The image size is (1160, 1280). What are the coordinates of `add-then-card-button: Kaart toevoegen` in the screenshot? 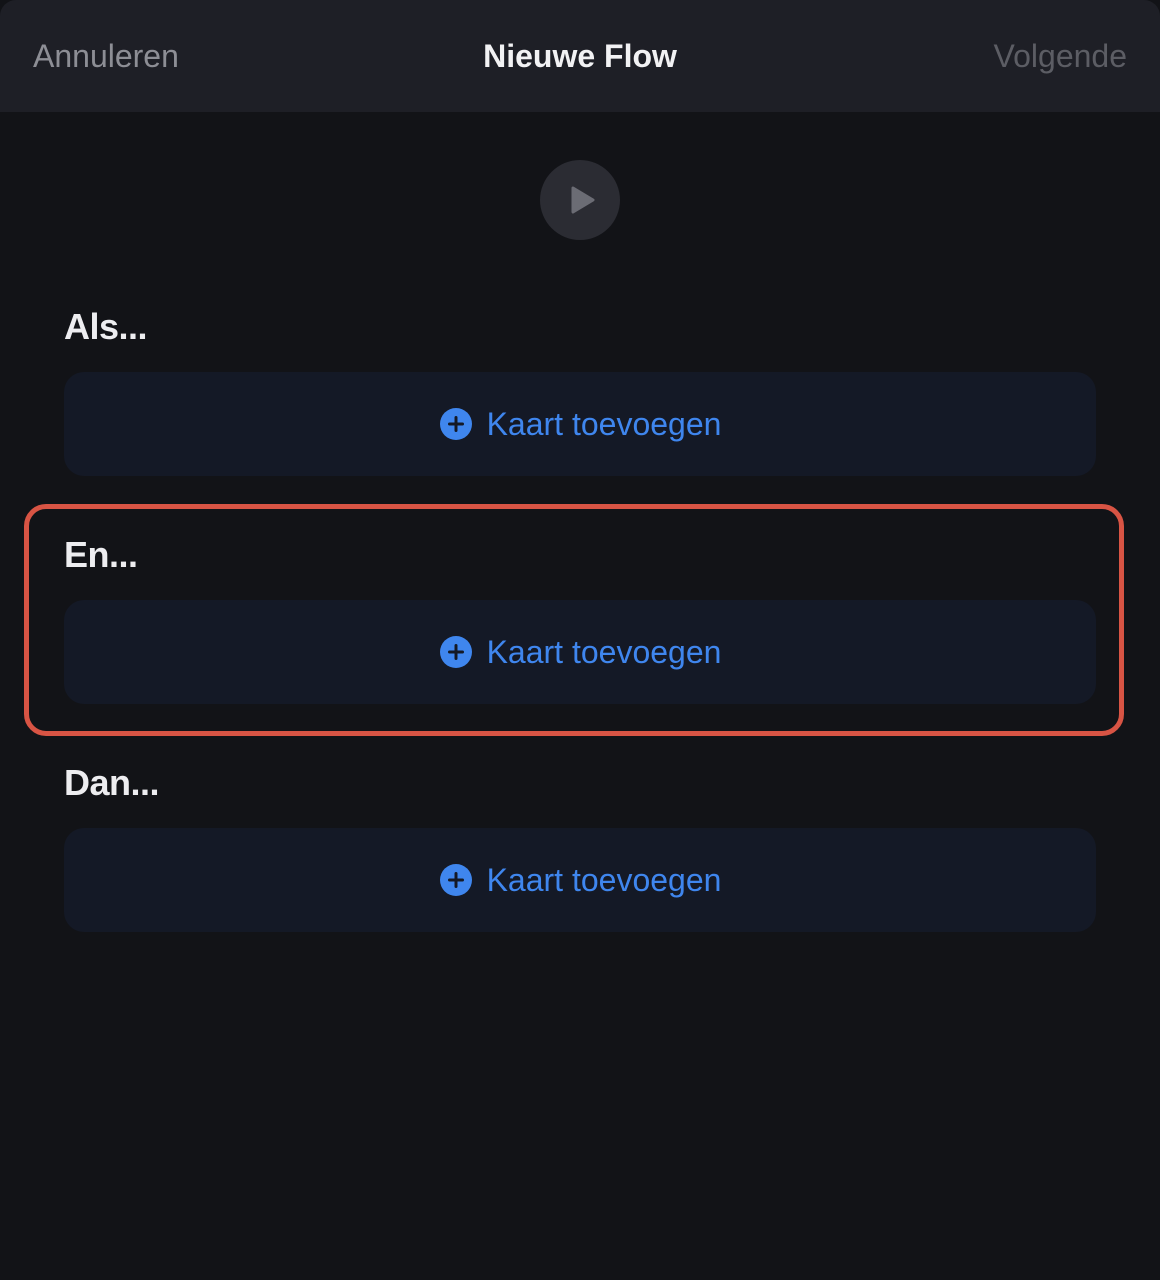 It's located at (580, 880).